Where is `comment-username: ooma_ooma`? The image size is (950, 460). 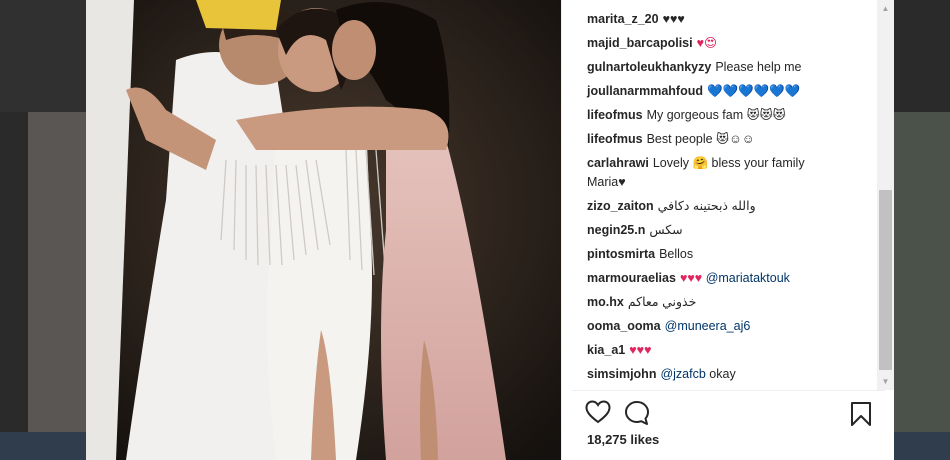
comment-username: ooma_ooma is located at coordinates (624, 326).